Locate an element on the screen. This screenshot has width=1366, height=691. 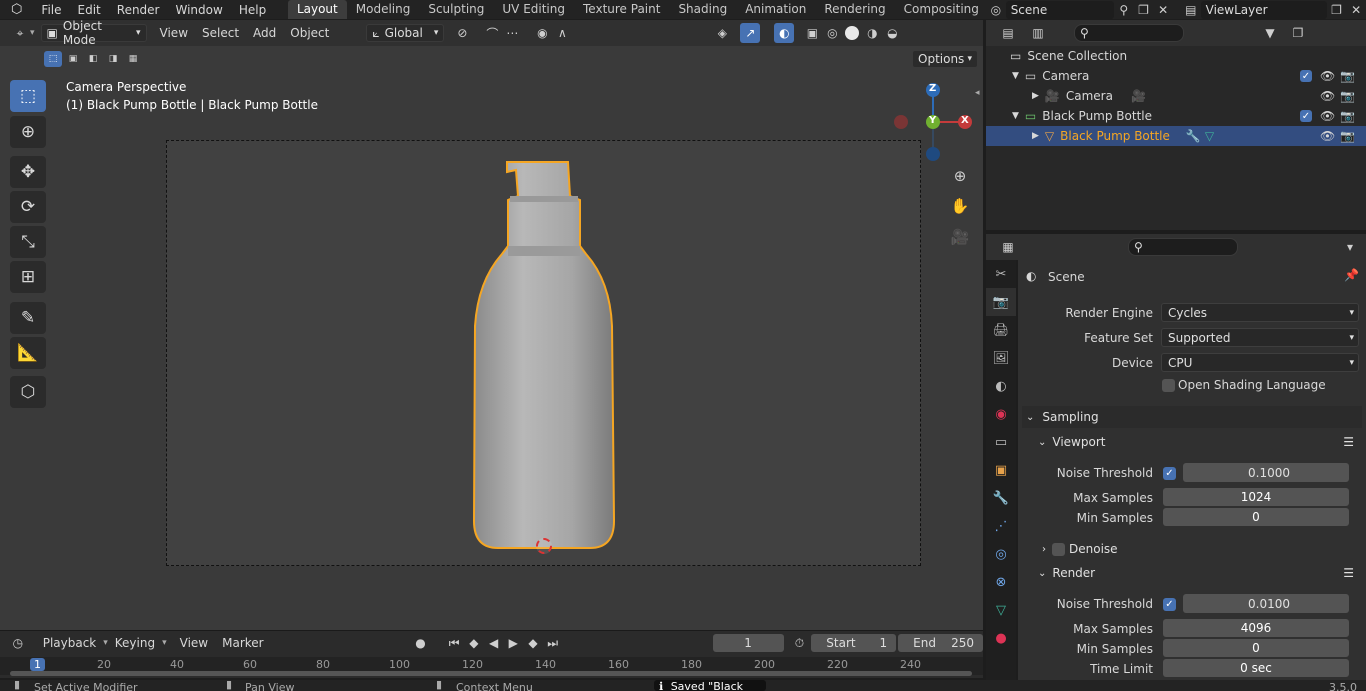
material-tab-icon: ● is located at coordinates (1001, 638).